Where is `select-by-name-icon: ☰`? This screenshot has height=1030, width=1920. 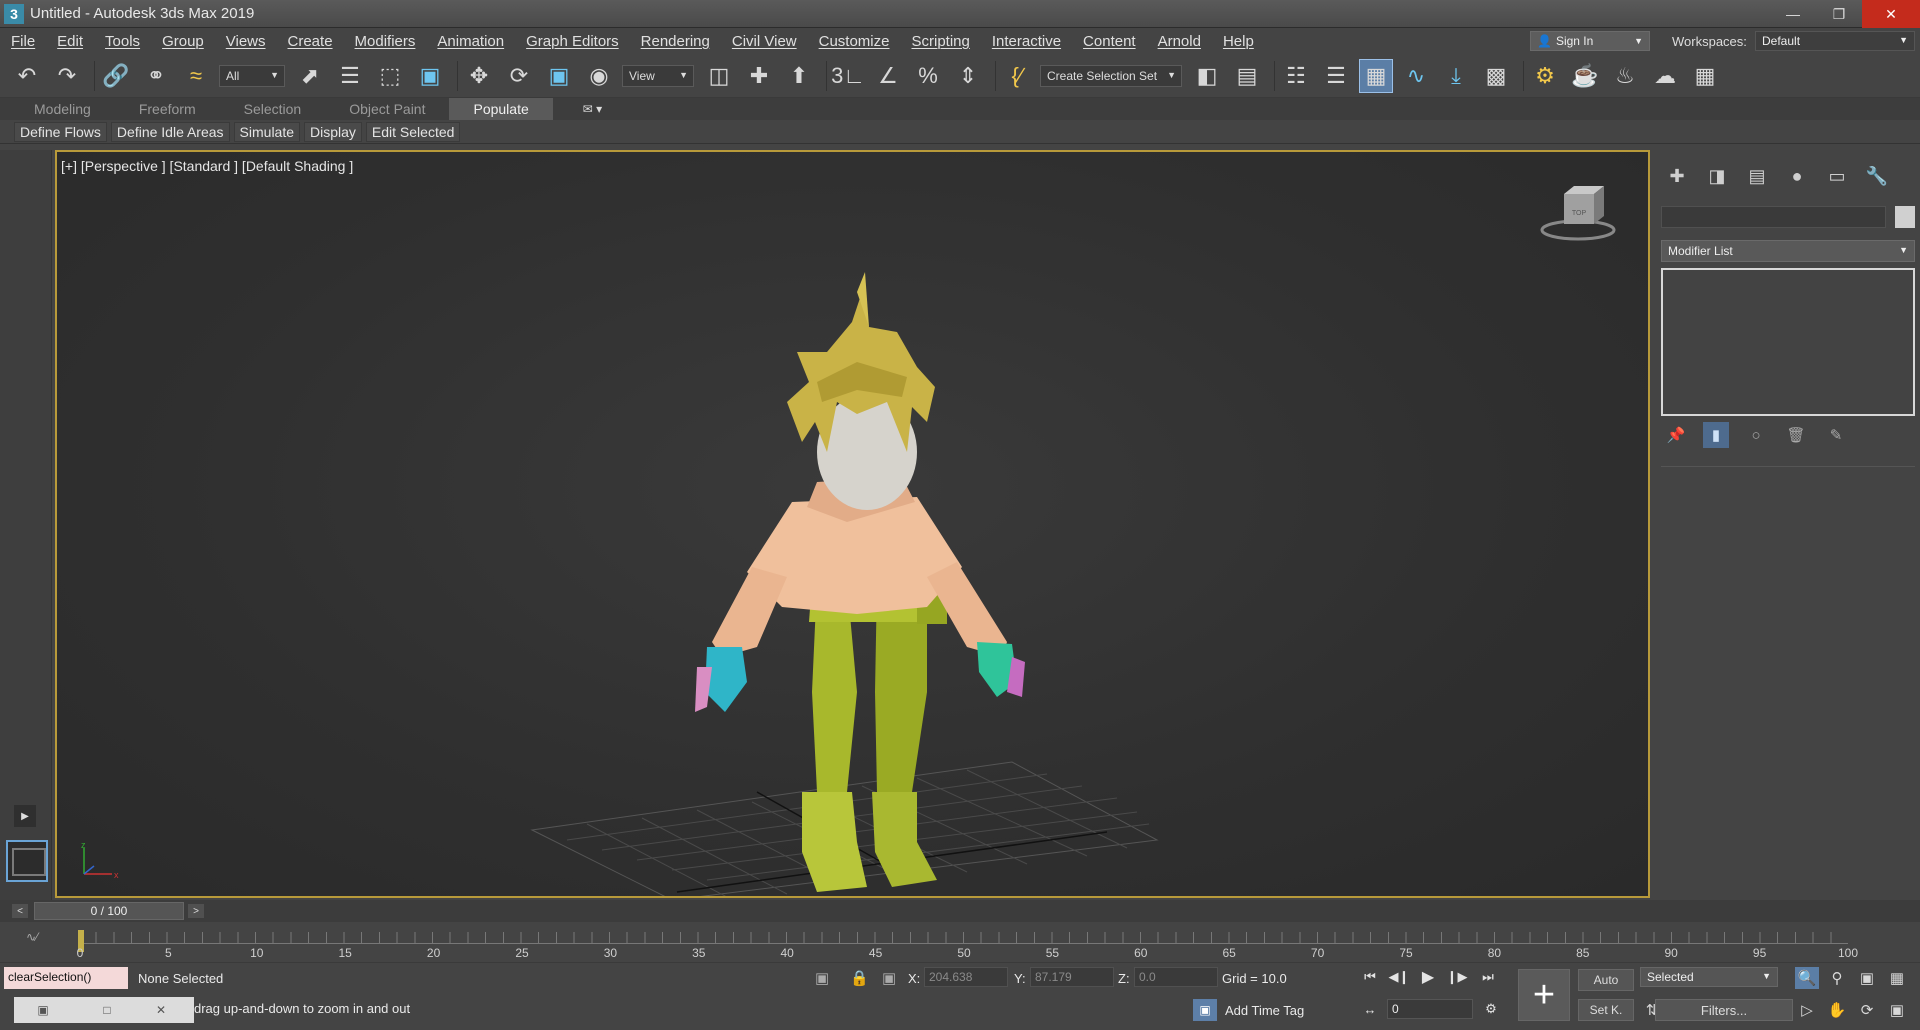 select-by-name-icon: ☰ is located at coordinates (350, 76).